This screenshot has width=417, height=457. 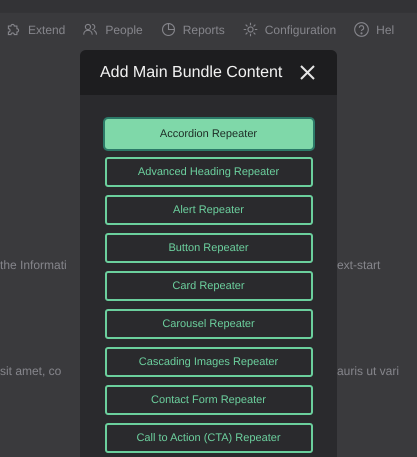 What do you see at coordinates (191, 73) in the screenshot?
I see `dialog-title: Add Main Bundle Content` at bounding box center [191, 73].